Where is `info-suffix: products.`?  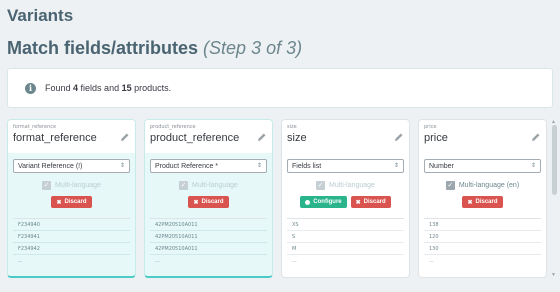 info-suffix: products. is located at coordinates (151, 88).